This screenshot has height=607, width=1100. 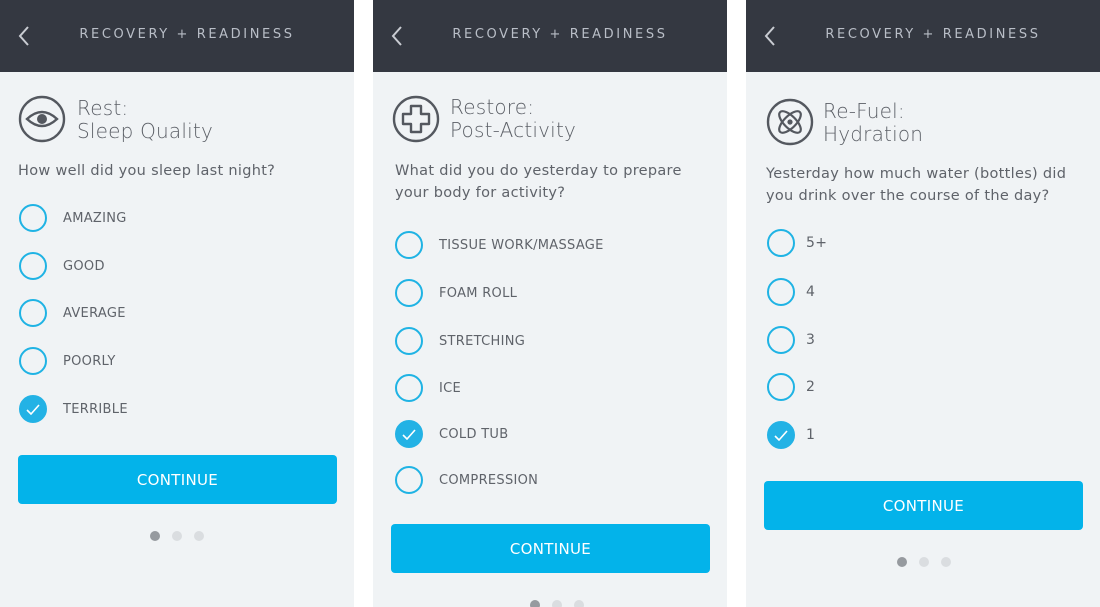 I want to click on option-label: TISSUE WORK/MASSAGE, so click(x=521, y=245).